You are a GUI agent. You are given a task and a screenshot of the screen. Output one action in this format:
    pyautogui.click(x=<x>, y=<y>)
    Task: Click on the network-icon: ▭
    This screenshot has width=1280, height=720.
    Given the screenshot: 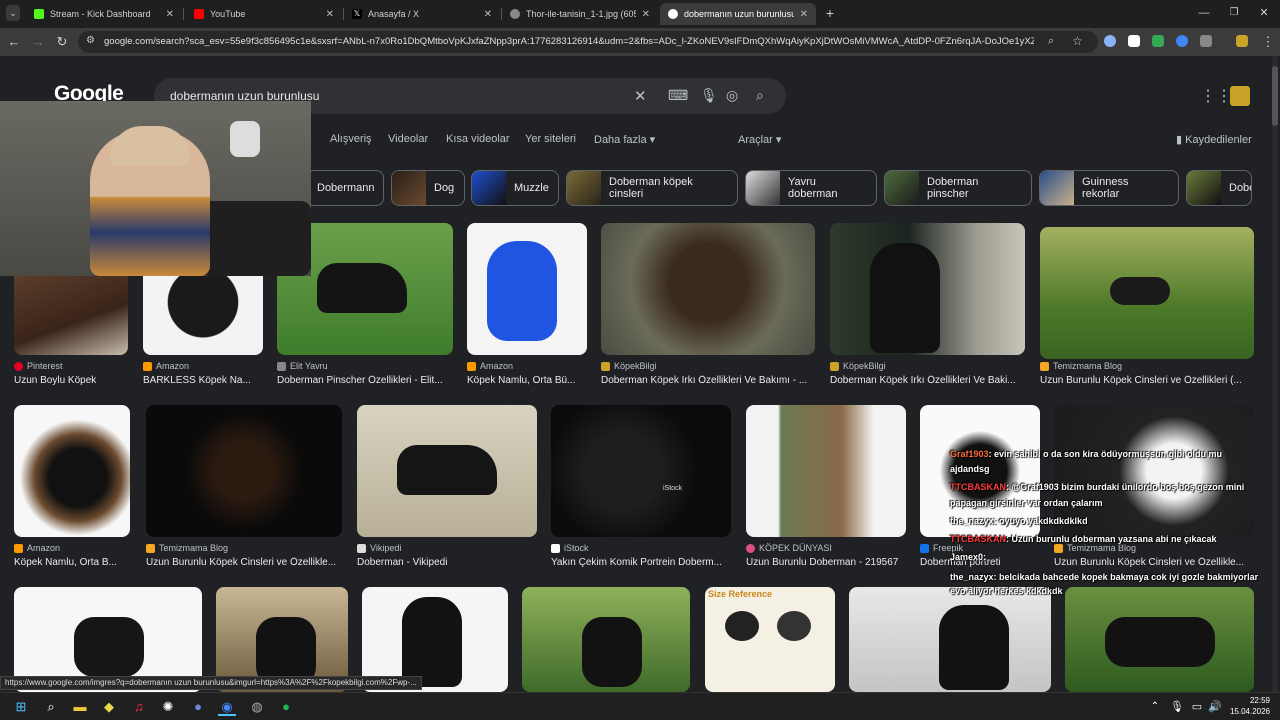 What is the action you would take?
    pyautogui.click(x=1197, y=707)
    